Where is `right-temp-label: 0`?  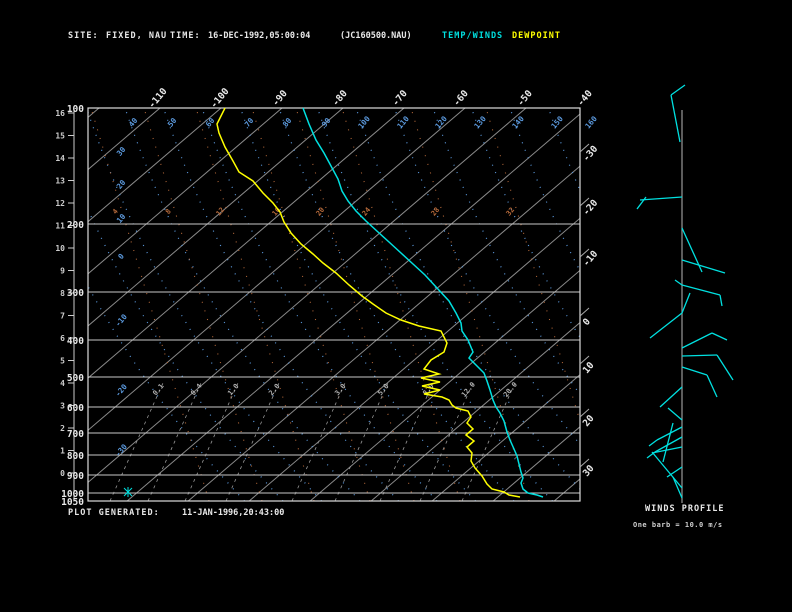 right-temp-label: 0 is located at coordinates (587, 322).